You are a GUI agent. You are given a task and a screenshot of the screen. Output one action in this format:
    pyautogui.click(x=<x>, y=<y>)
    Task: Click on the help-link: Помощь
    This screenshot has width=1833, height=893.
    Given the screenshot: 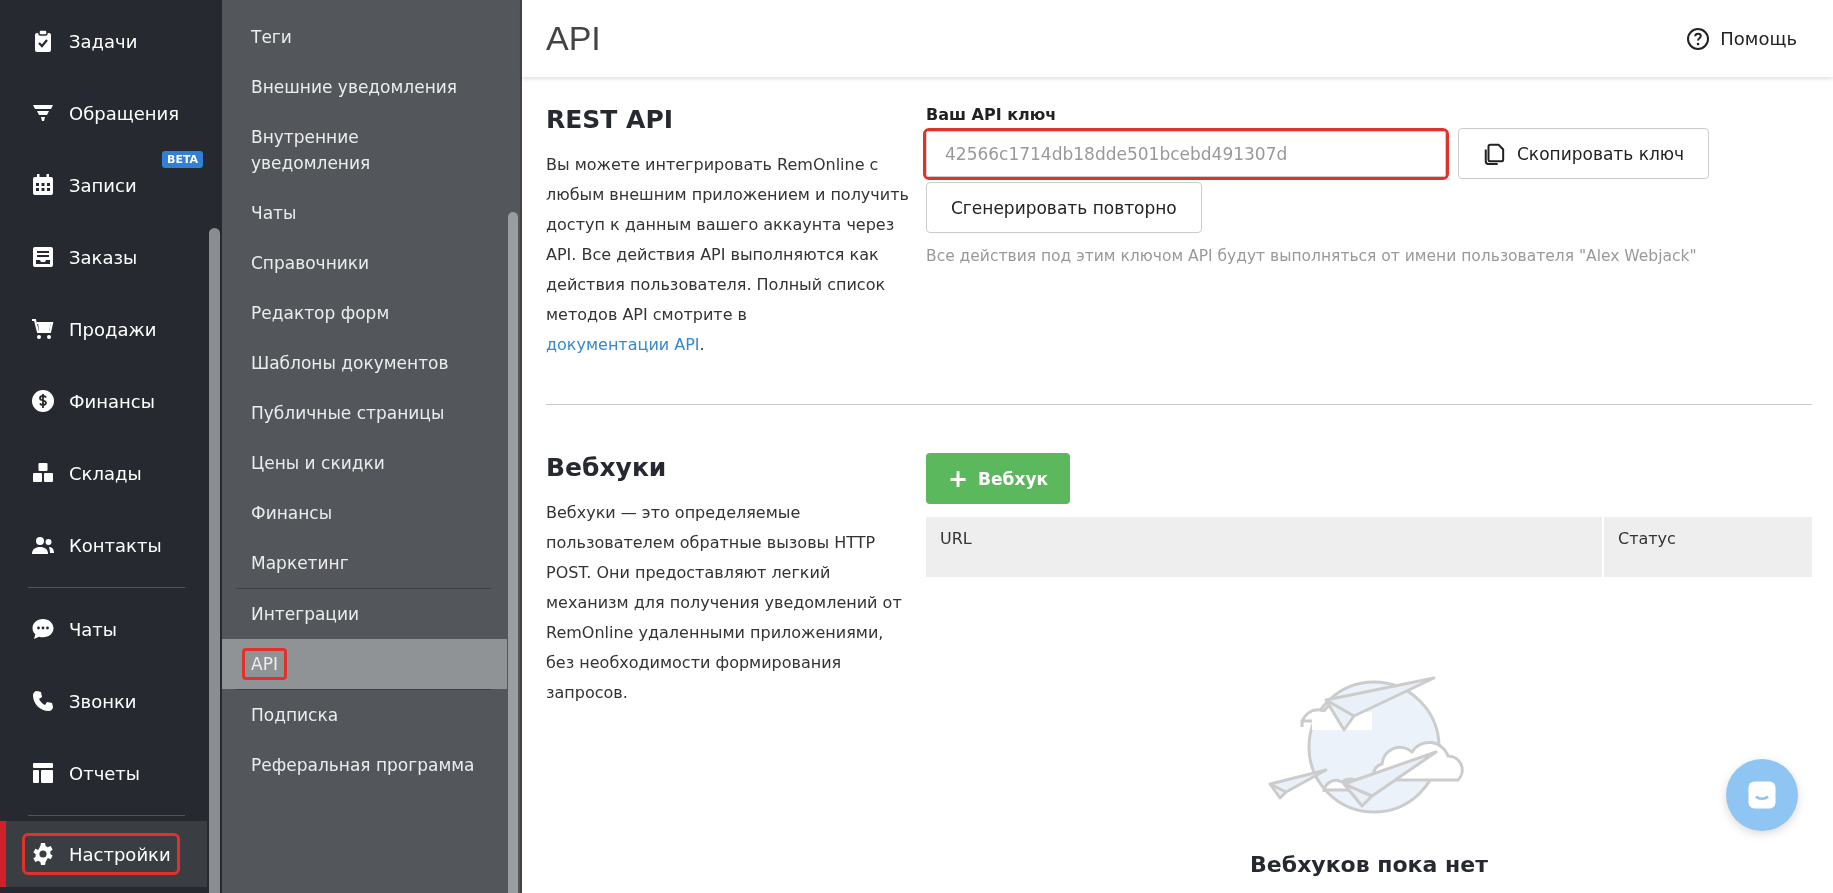 What is the action you would take?
    pyautogui.click(x=1741, y=38)
    